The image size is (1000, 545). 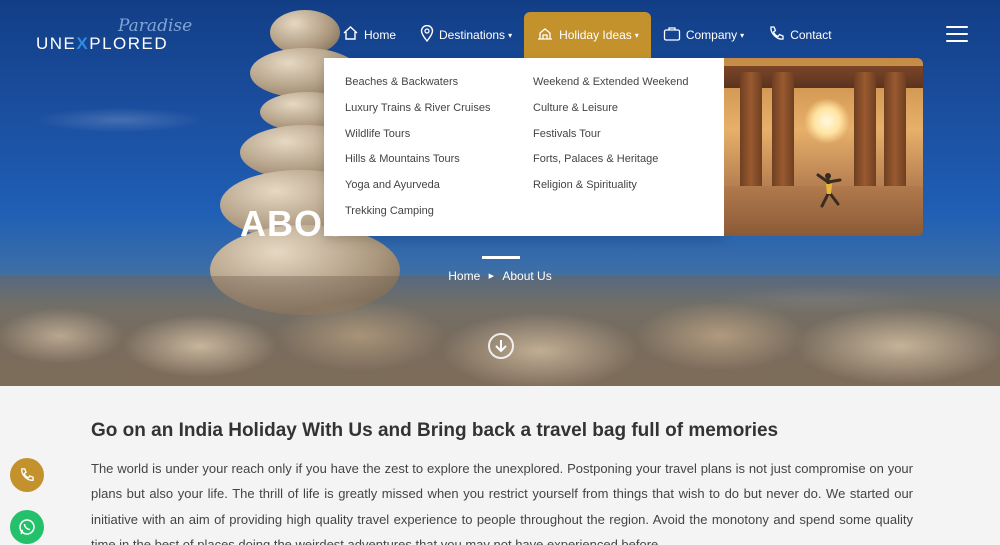 I want to click on map-pin-icon, so click(x=427, y=35).